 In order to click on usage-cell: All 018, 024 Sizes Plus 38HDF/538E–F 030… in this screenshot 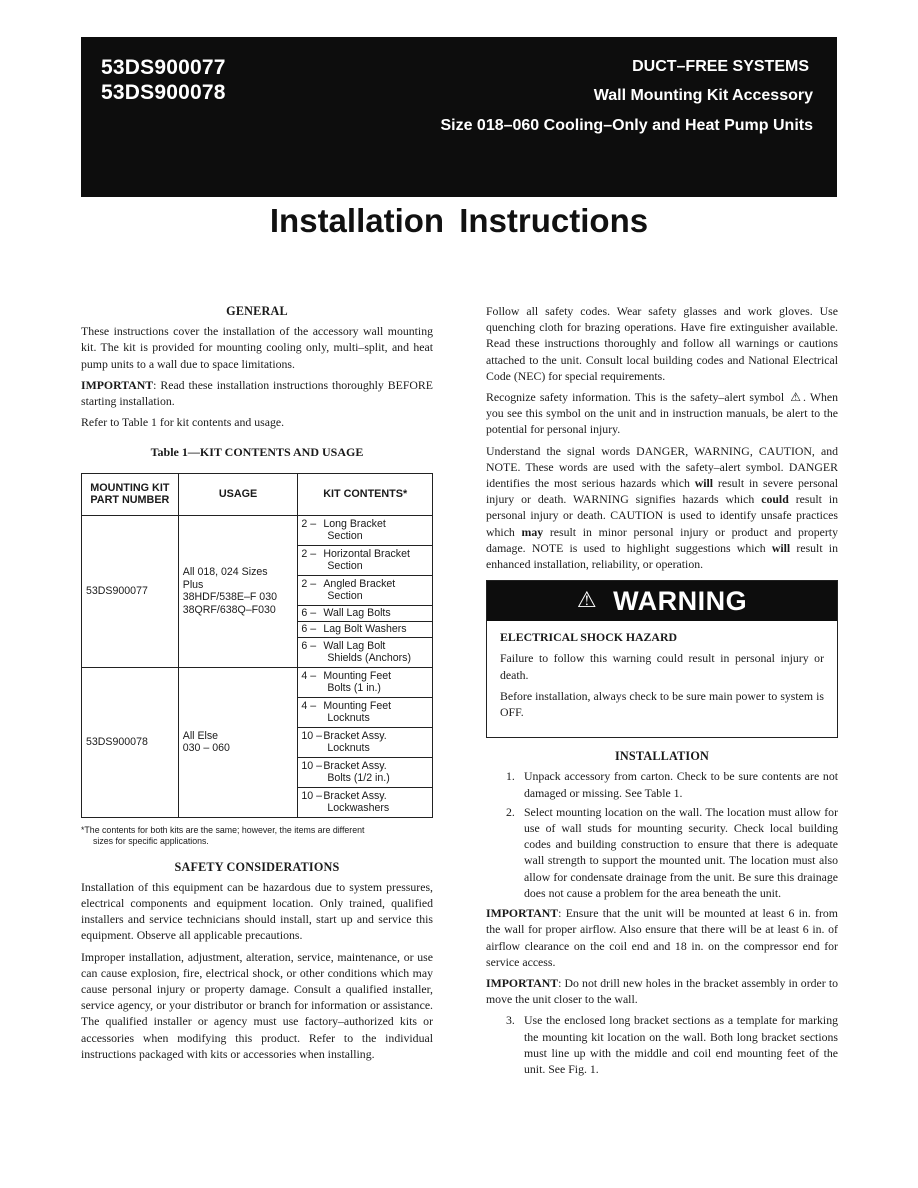, I will do `click(238, 591)`.